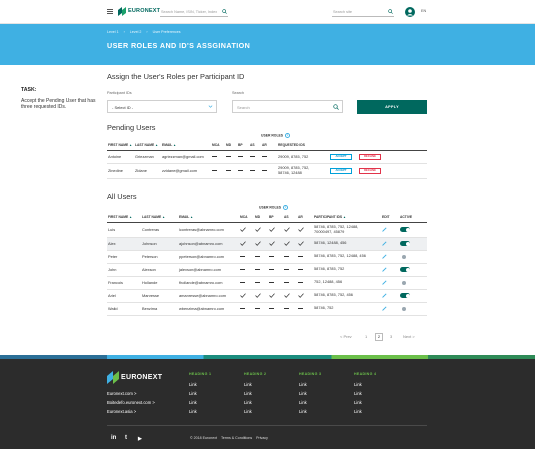 This screenshot has width=535, height=449. I want to click on global-search-input: Search Name, ISIN, Ticker, Index, so click(194, 12).